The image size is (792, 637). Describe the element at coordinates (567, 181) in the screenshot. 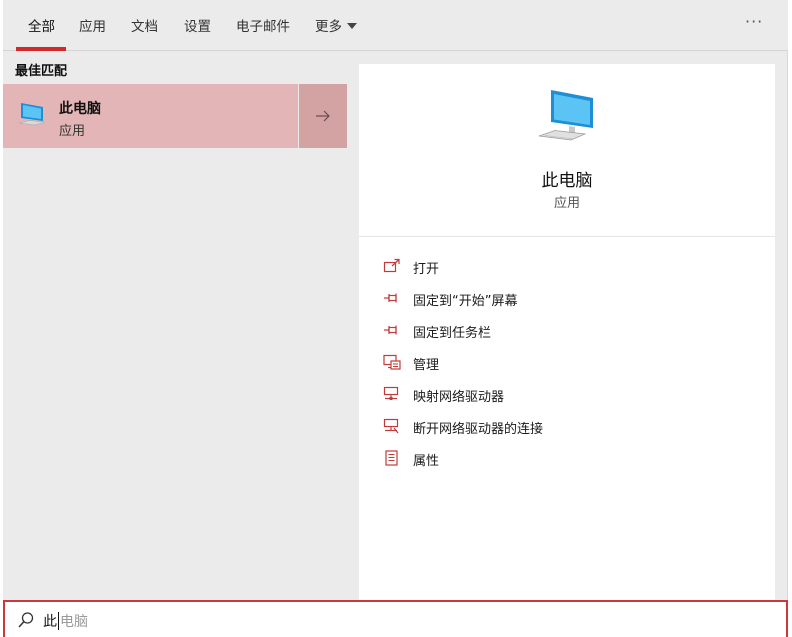

I see `detail-title: 此电脑` at that location.